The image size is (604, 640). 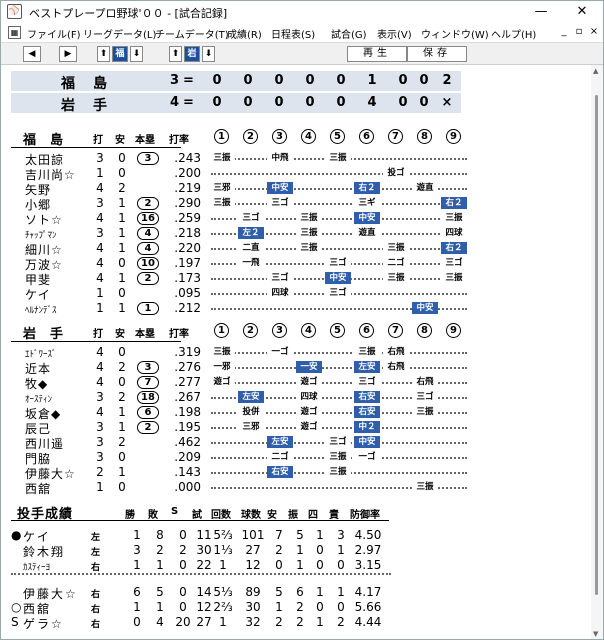 I want to click on hits: 1, so click(x=122, y=203).